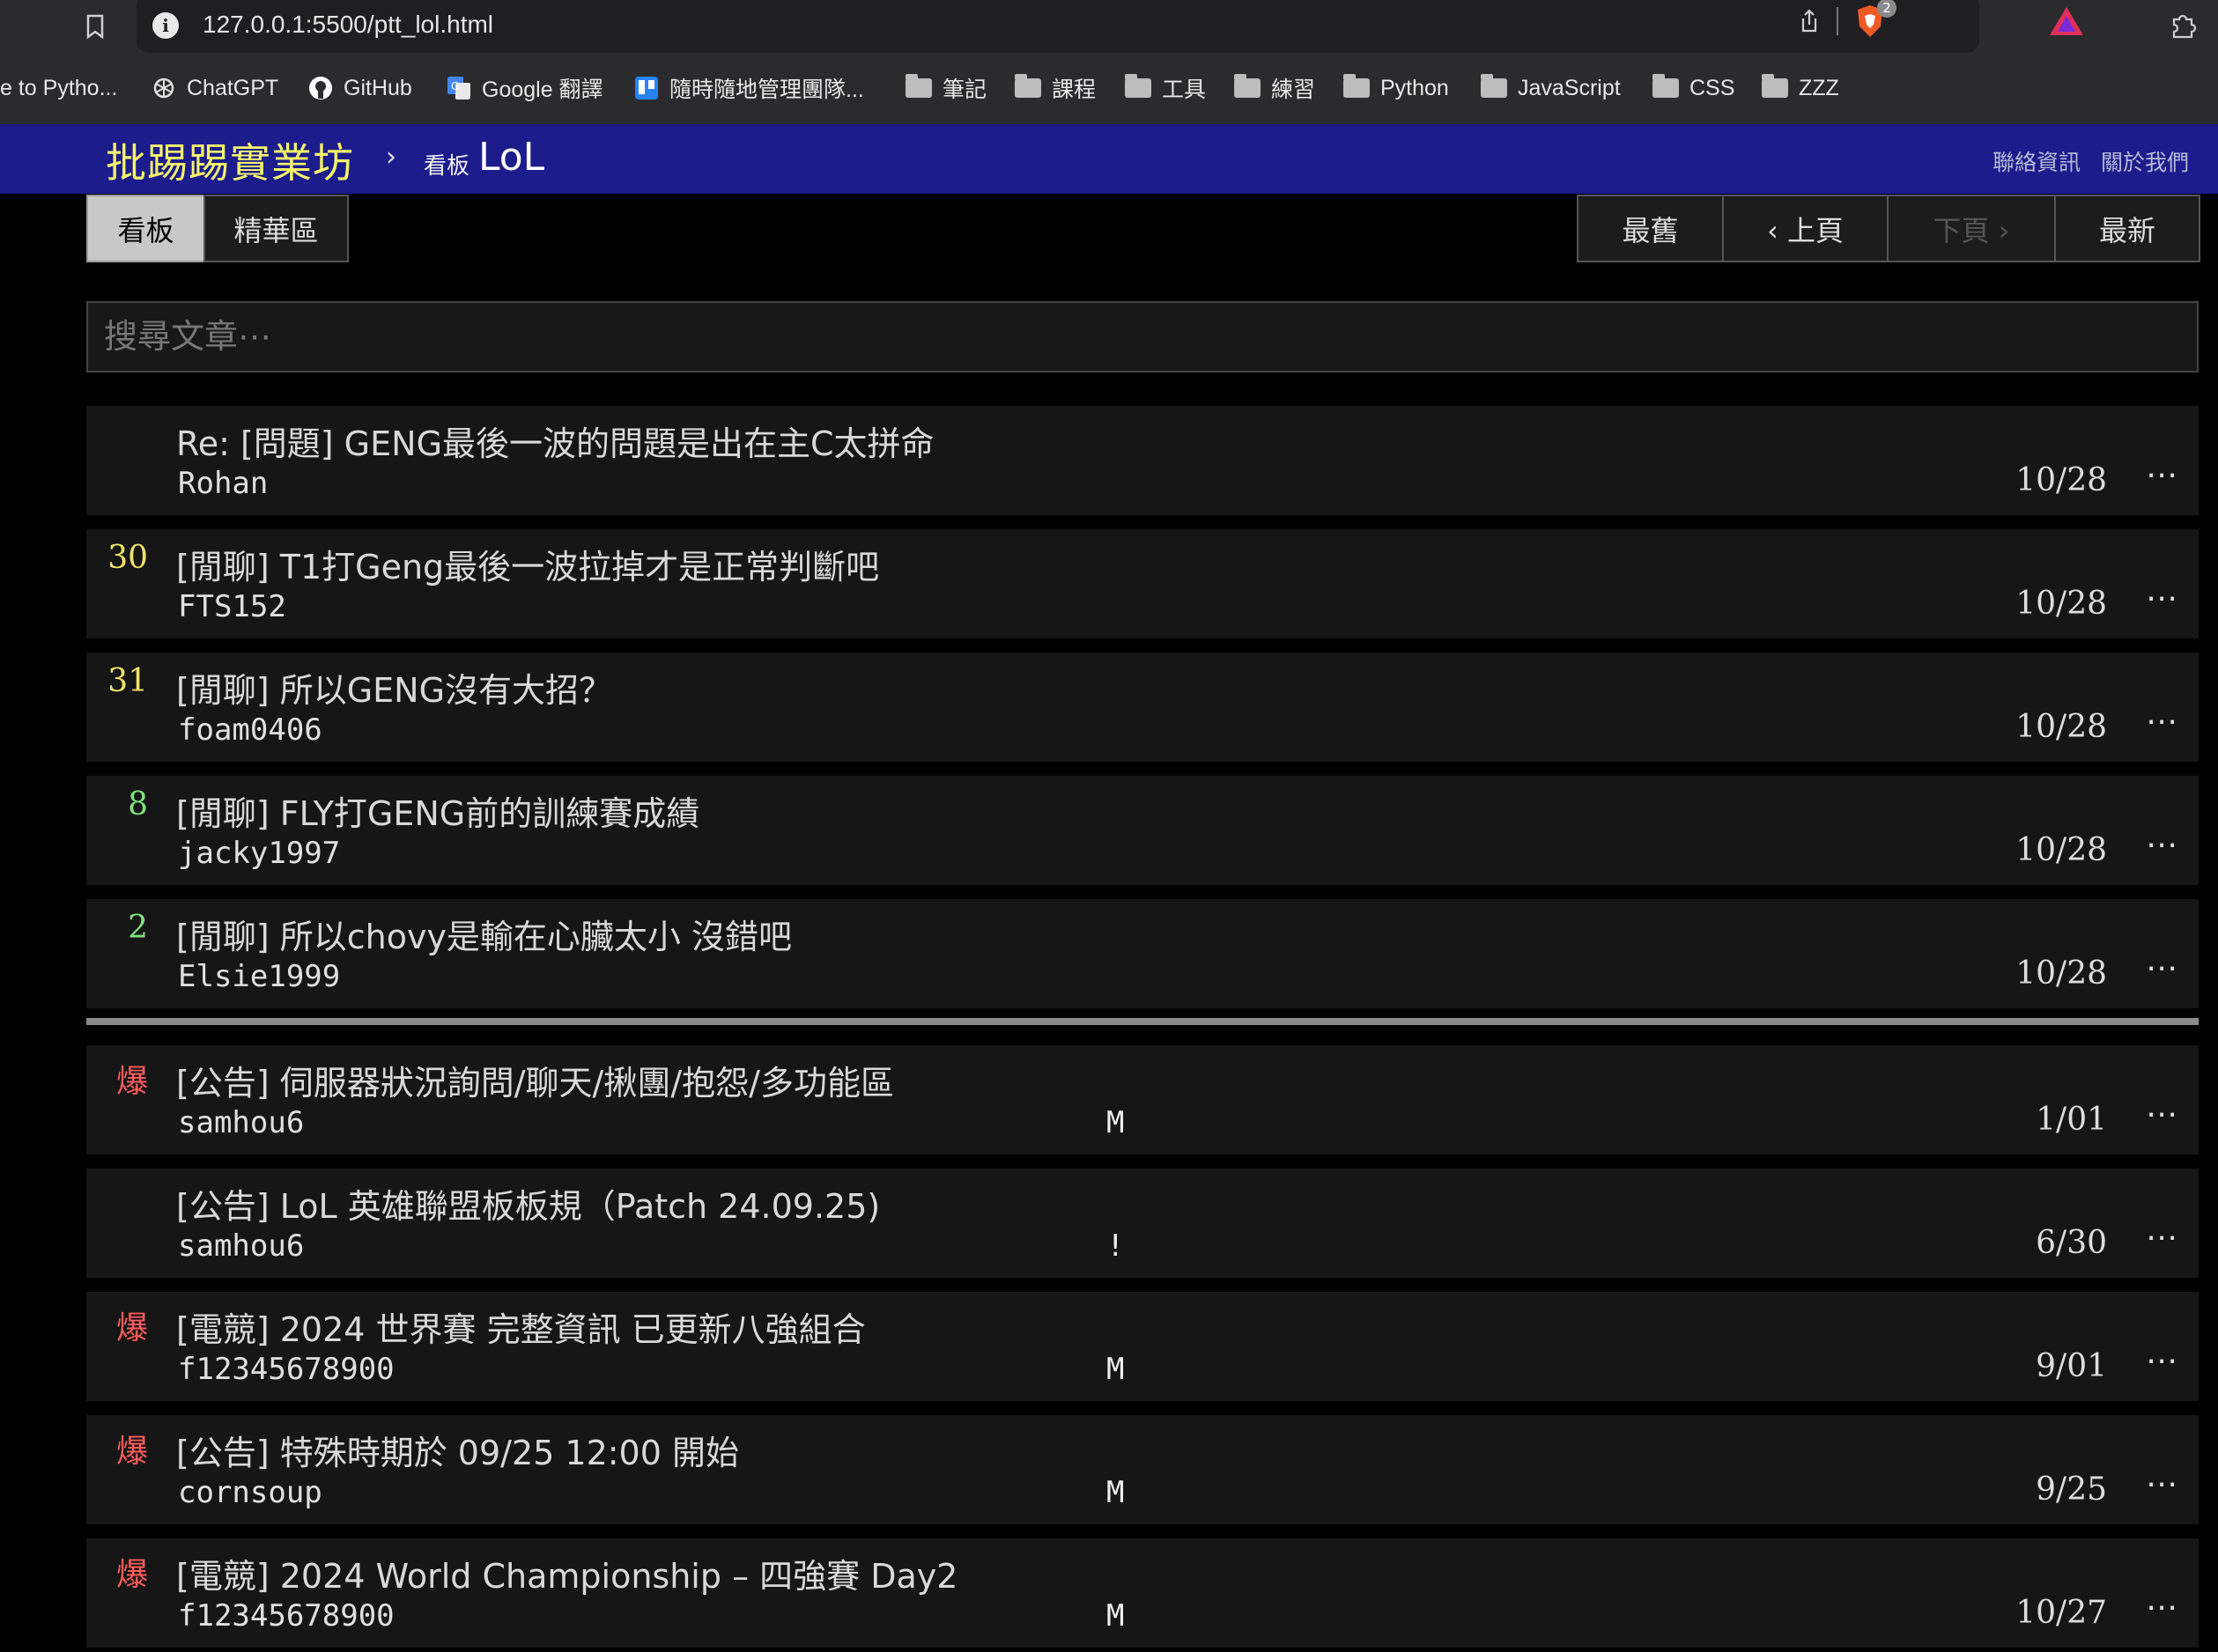 This screenshot has height=1652, width=2218. What do you see at coordinates (484, 934) in the screenshot?
I see `post-title: [閒聊] 所以chovy是輸在心臟太小 沒錯吧` at bounding box center [484, 934].